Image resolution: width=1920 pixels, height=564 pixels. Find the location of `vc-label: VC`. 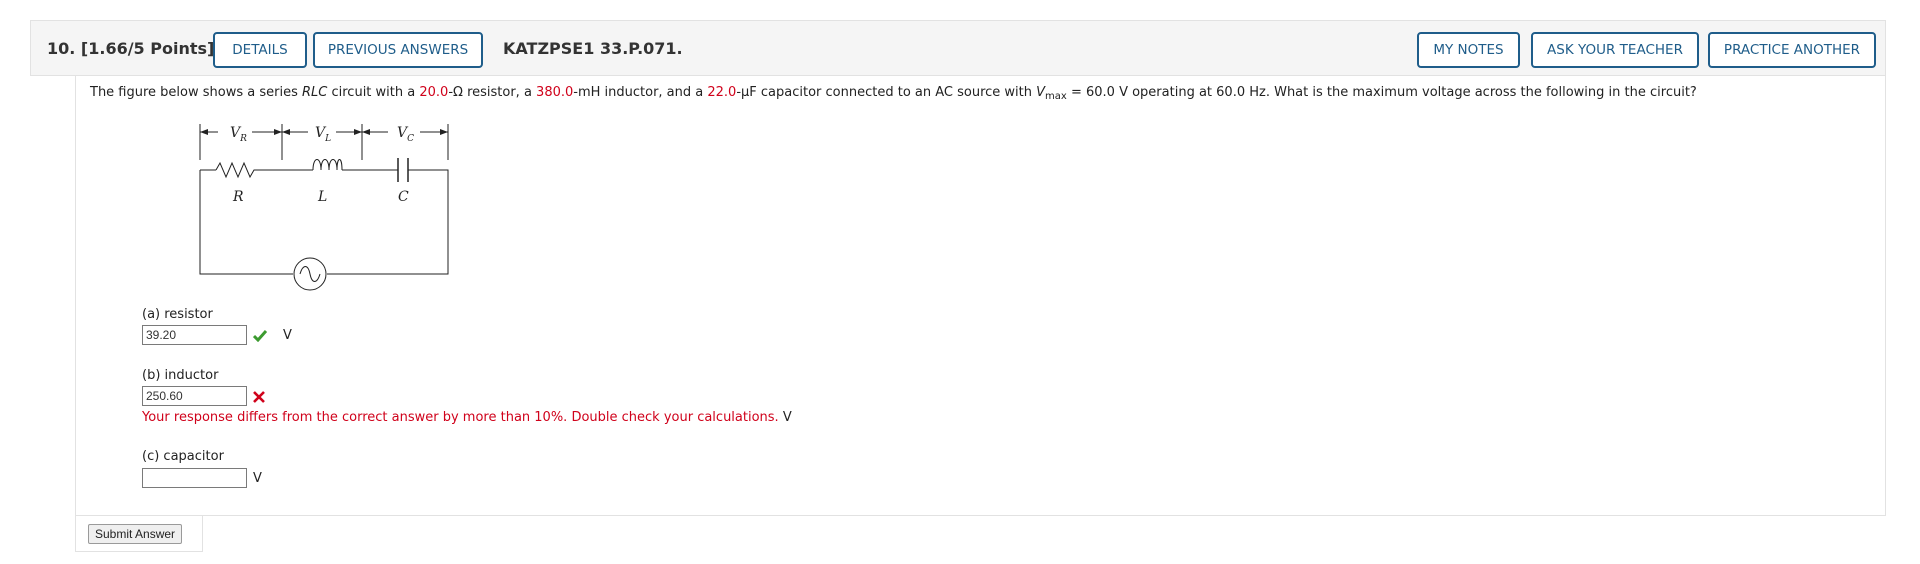

vc-label: VC is located at coordinates (405, 134).